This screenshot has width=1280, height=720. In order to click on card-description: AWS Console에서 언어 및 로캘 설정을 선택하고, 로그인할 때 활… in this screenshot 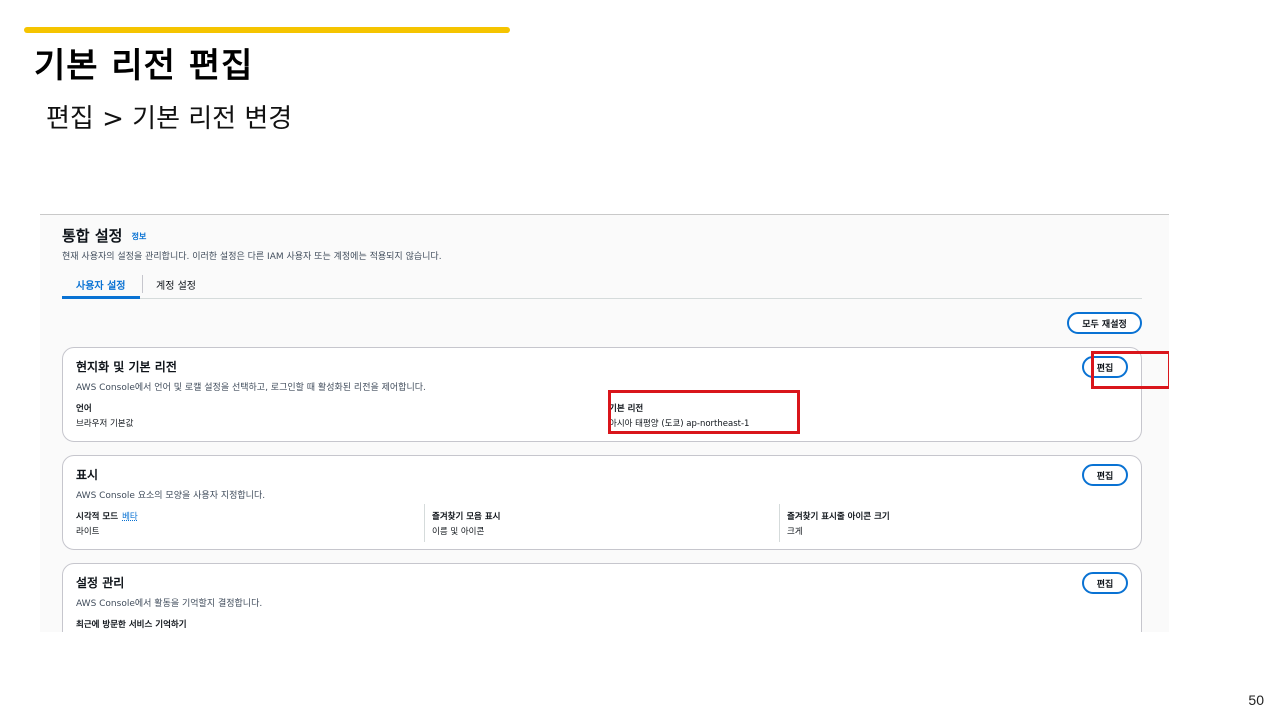, I will do `click(251, 388)`.